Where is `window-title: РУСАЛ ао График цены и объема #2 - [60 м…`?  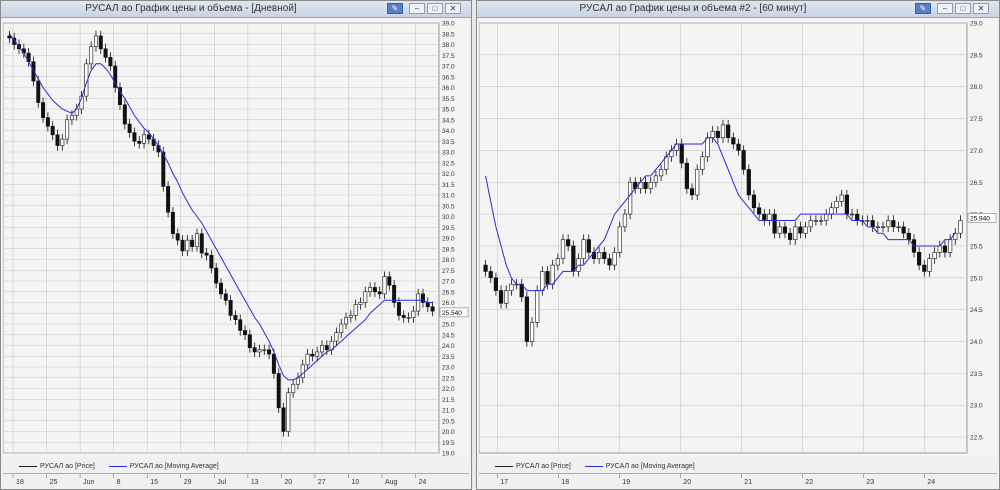
window-title: РУСАЛ ао График цены и объема #2 - [60 м… is located at coordinates (693, 8).